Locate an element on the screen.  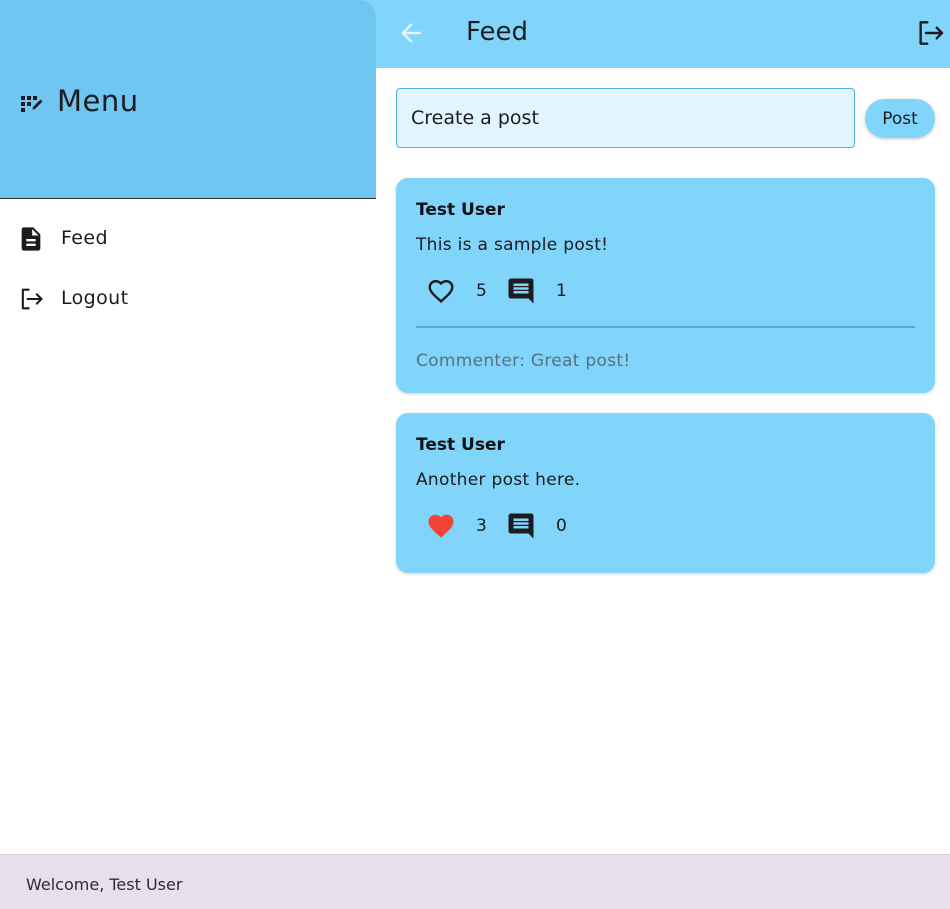
create-post-input is located at coordinates (625, 118).